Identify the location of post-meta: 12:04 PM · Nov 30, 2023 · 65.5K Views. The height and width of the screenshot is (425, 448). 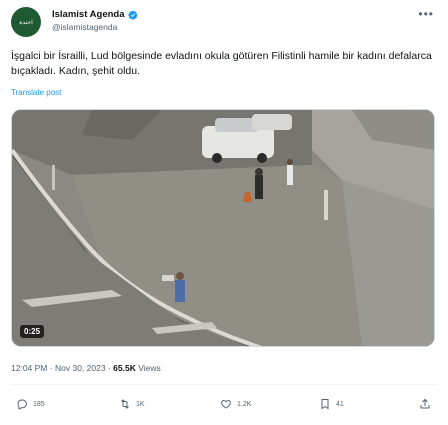
(86, 368).